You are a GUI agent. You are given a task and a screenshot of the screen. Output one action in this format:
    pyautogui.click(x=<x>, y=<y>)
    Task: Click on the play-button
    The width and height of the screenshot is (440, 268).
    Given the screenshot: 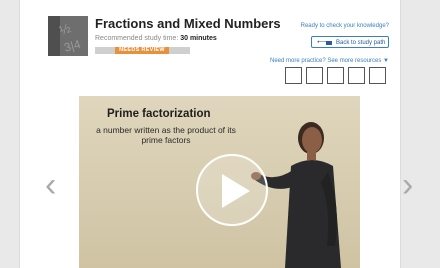 What is the action you would take?
    pyautogui.click(x=232, y=190)
    